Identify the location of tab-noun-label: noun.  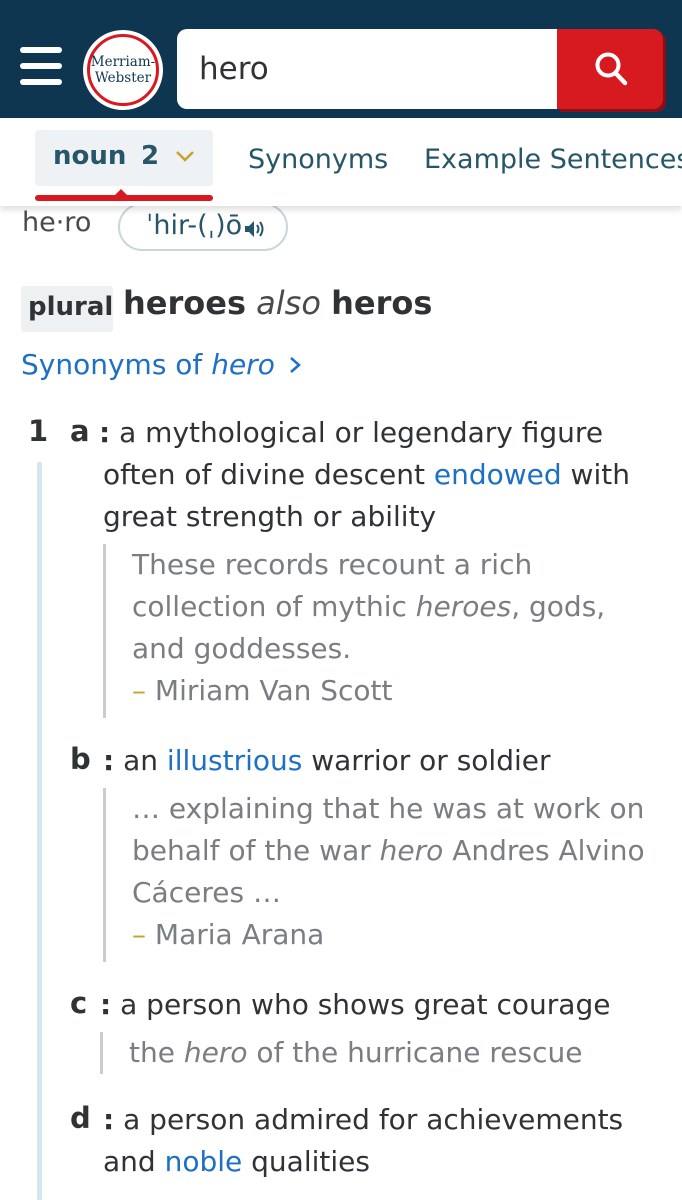
(90, 156).